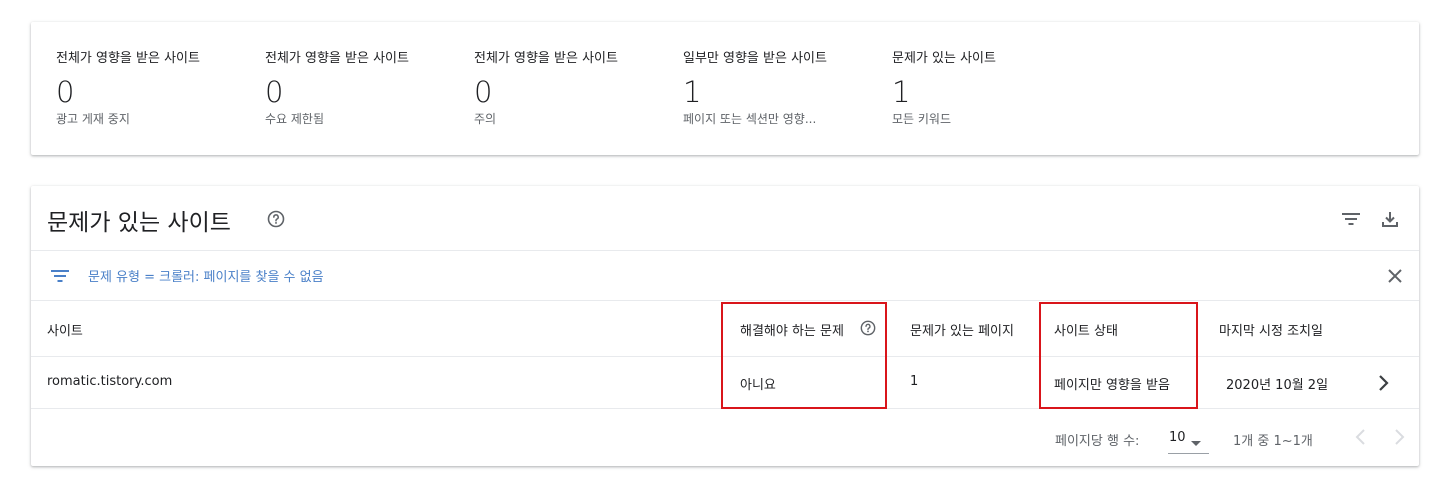 This screenshot has width=1450, height=489. I want to click on stat-title: 문제가 있는 사이트, so click(944, 58).